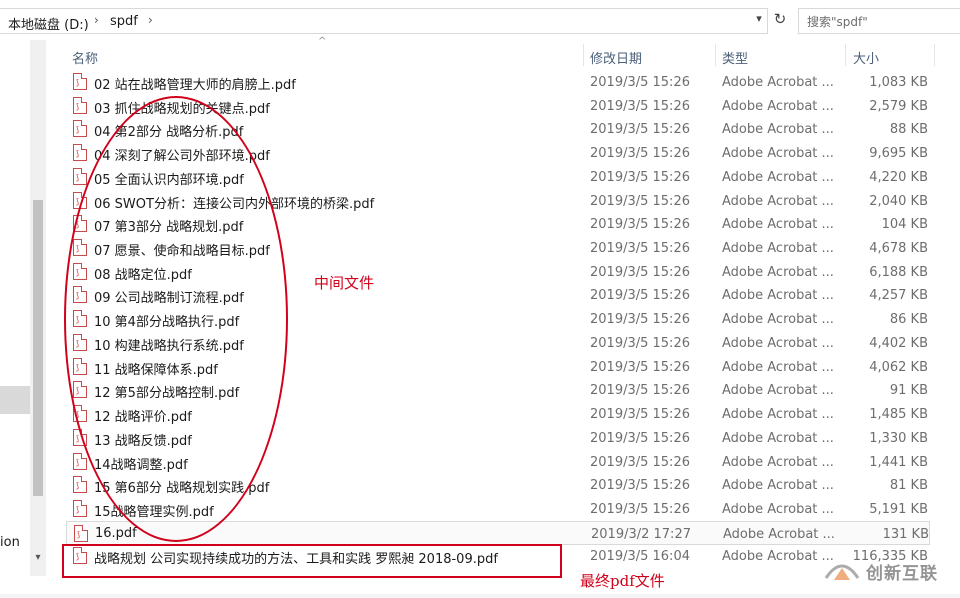  I want to click on breadcrumb-drive: 本地磁盘 (D:), so click(48, 23).